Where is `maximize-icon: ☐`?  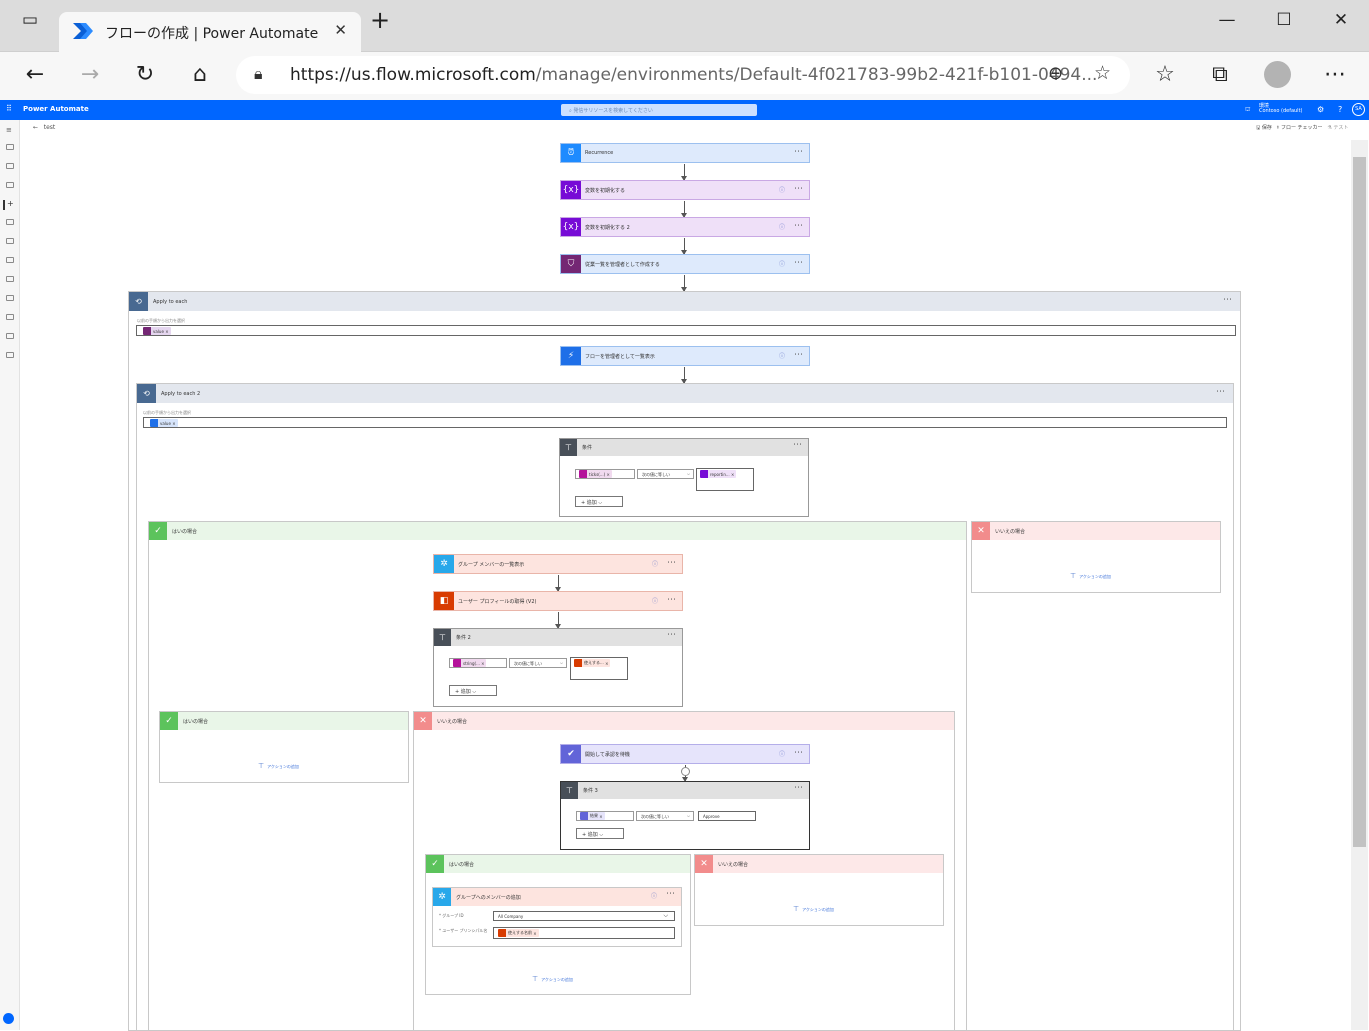 maximize-icon: ☐ is located at coordinates (1284, 20).